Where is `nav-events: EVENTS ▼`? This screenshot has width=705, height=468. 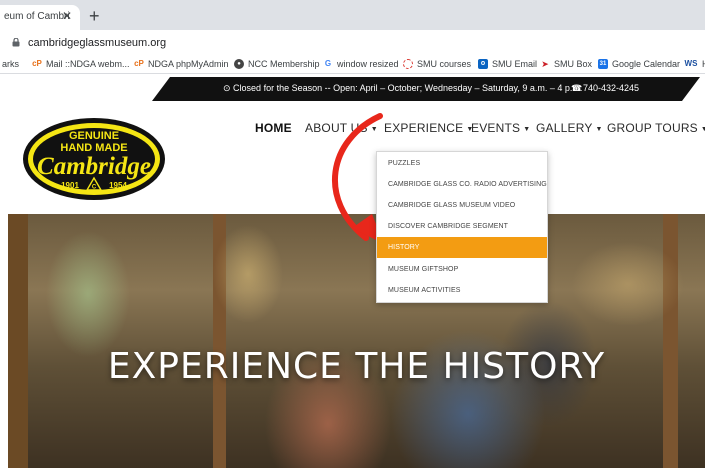
nav-events: EVENTS ▼ is located at coordinates (500, 128).